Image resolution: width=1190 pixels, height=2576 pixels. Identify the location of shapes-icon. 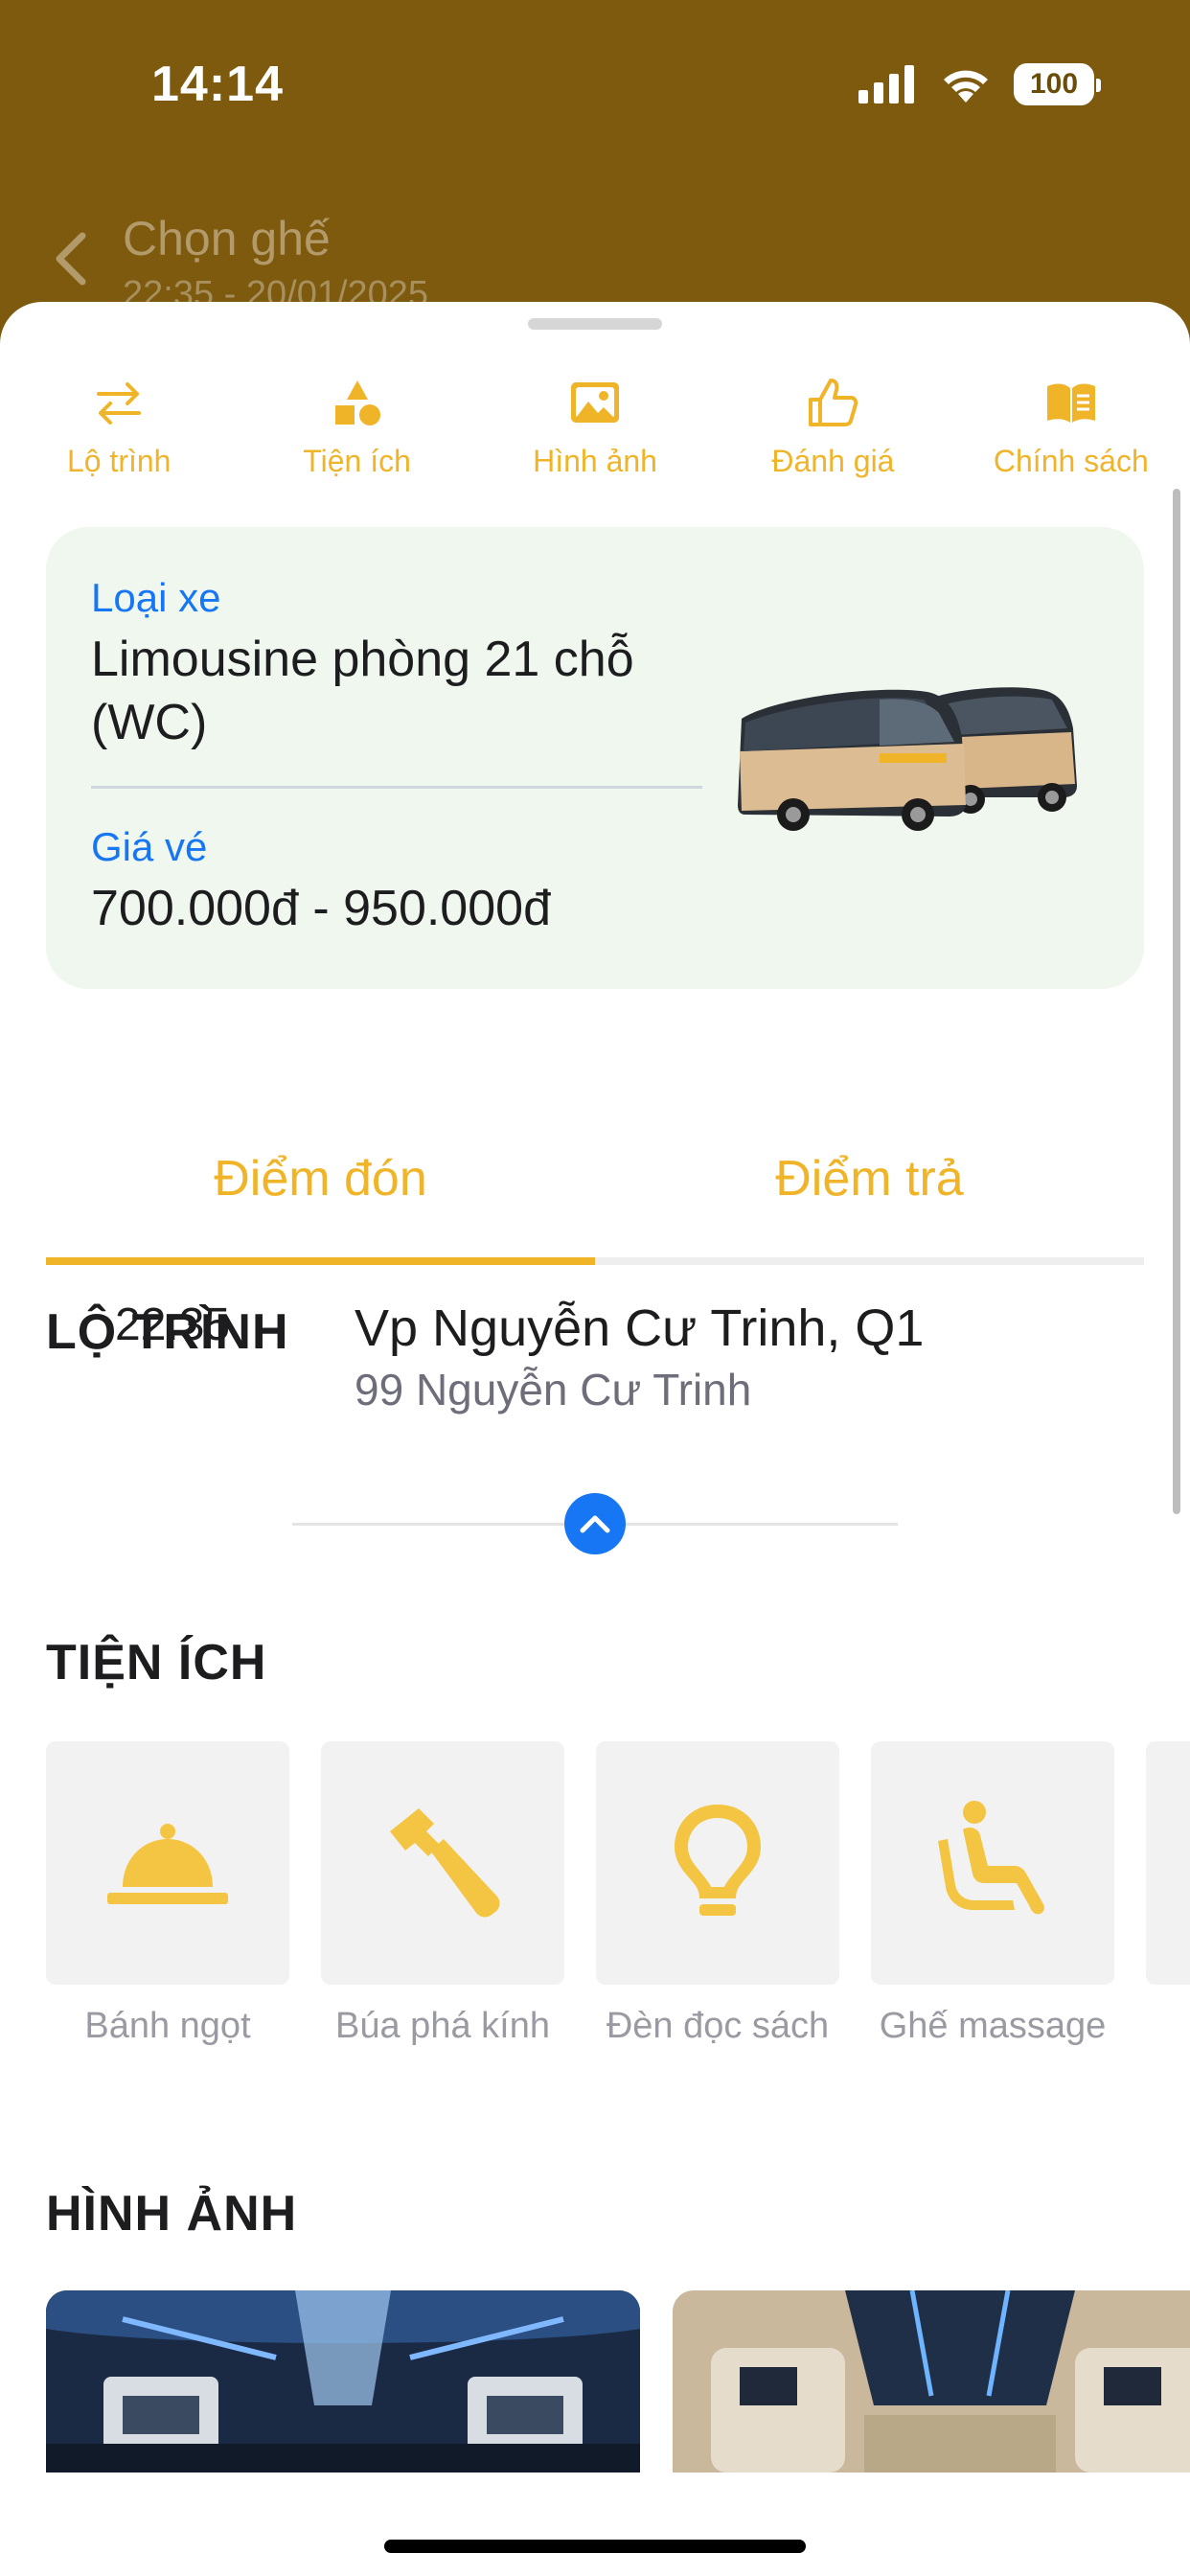
(357, 403).